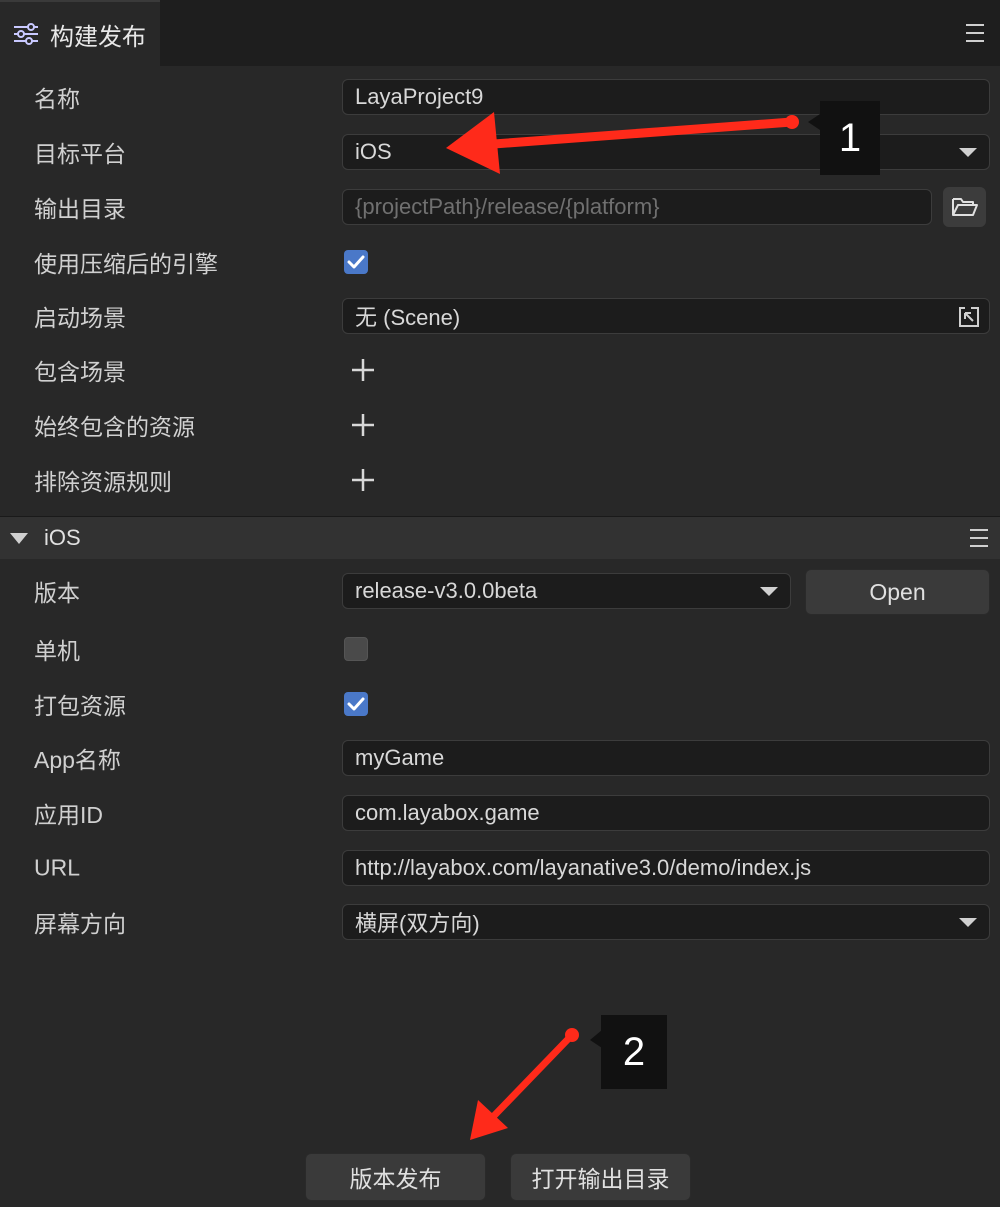 This screenshot has height=1207, width=1000. Describe the element at coordinates (80, 372) in the screenshot. I see `include-scenes-label: 包含场景` at that location.